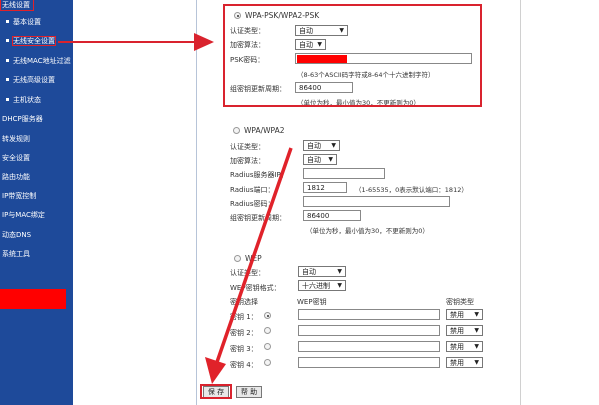 The height and width of the screenshot is (405, 599). I want to click on wpa-enc-label: 加密算法：, so click(247, 161).